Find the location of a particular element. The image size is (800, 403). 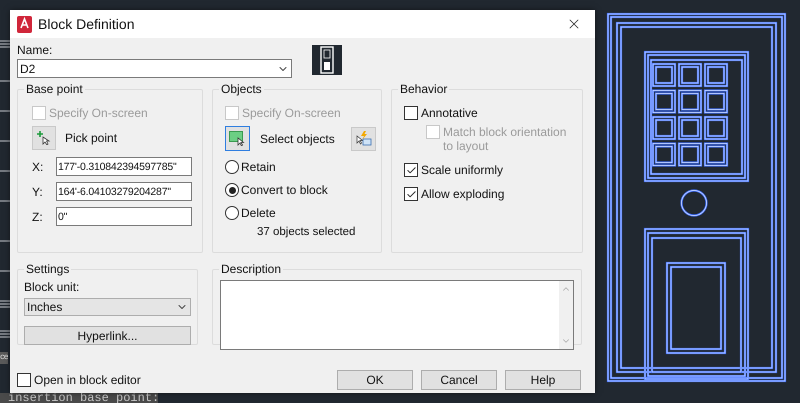

coordinate-field: 0" is located at coordinates (124, 216).